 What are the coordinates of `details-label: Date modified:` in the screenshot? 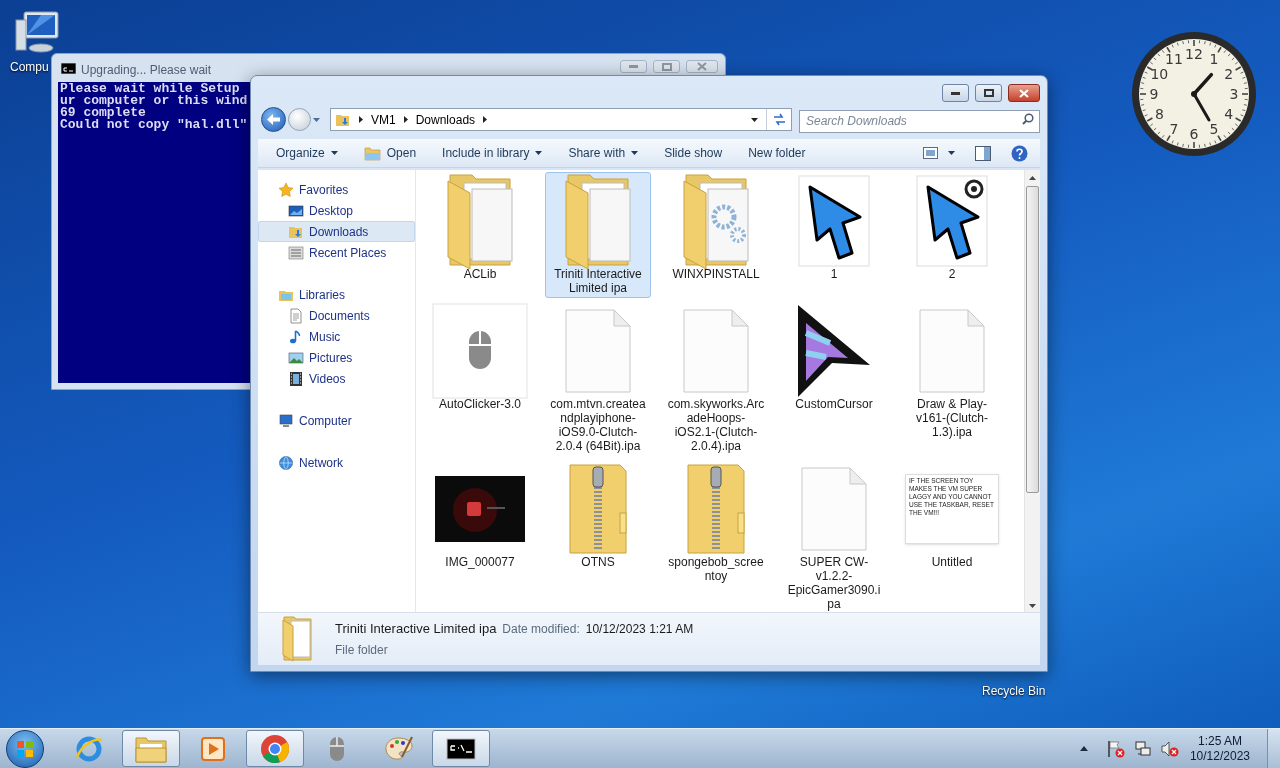 It's located at (541, 629).